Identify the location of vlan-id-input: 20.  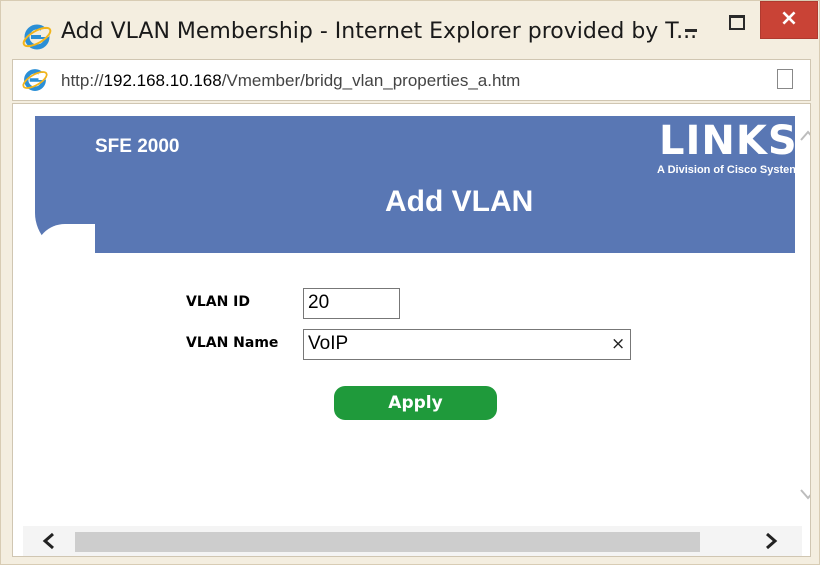
(351, 303).